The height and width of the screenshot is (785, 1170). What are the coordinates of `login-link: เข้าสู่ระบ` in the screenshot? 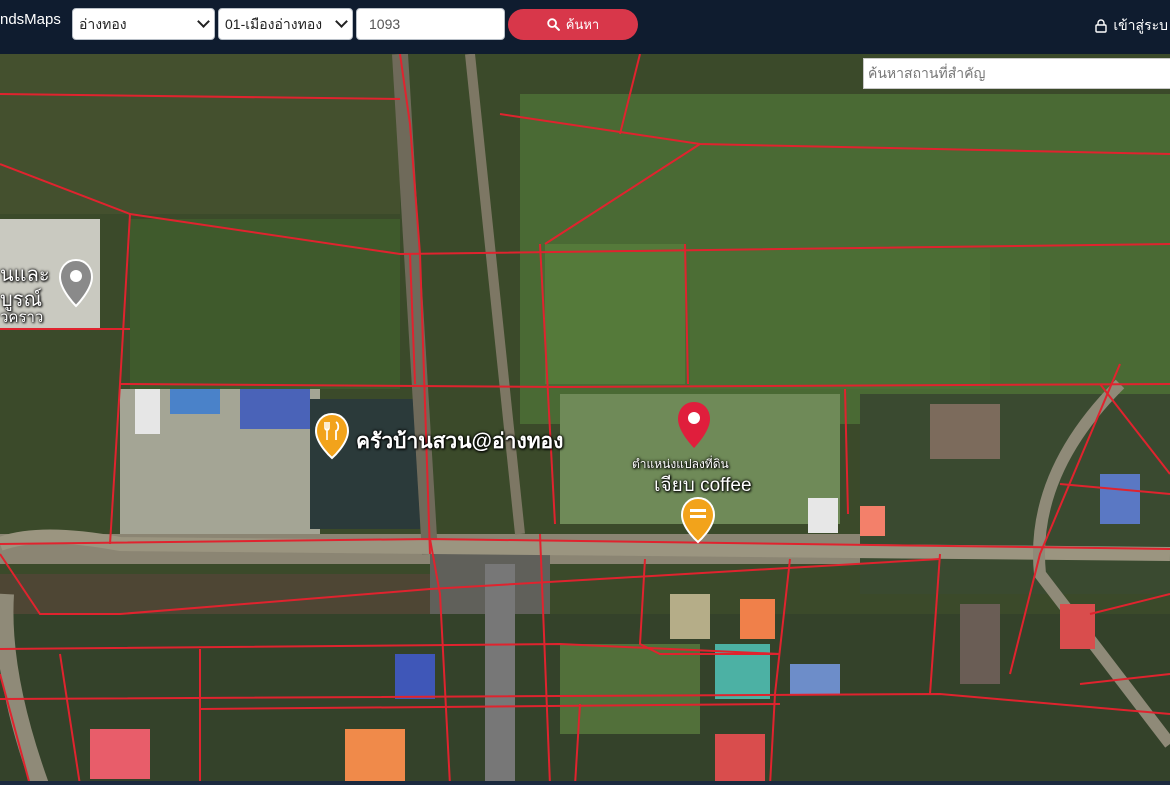 It's located at (1131, 26).